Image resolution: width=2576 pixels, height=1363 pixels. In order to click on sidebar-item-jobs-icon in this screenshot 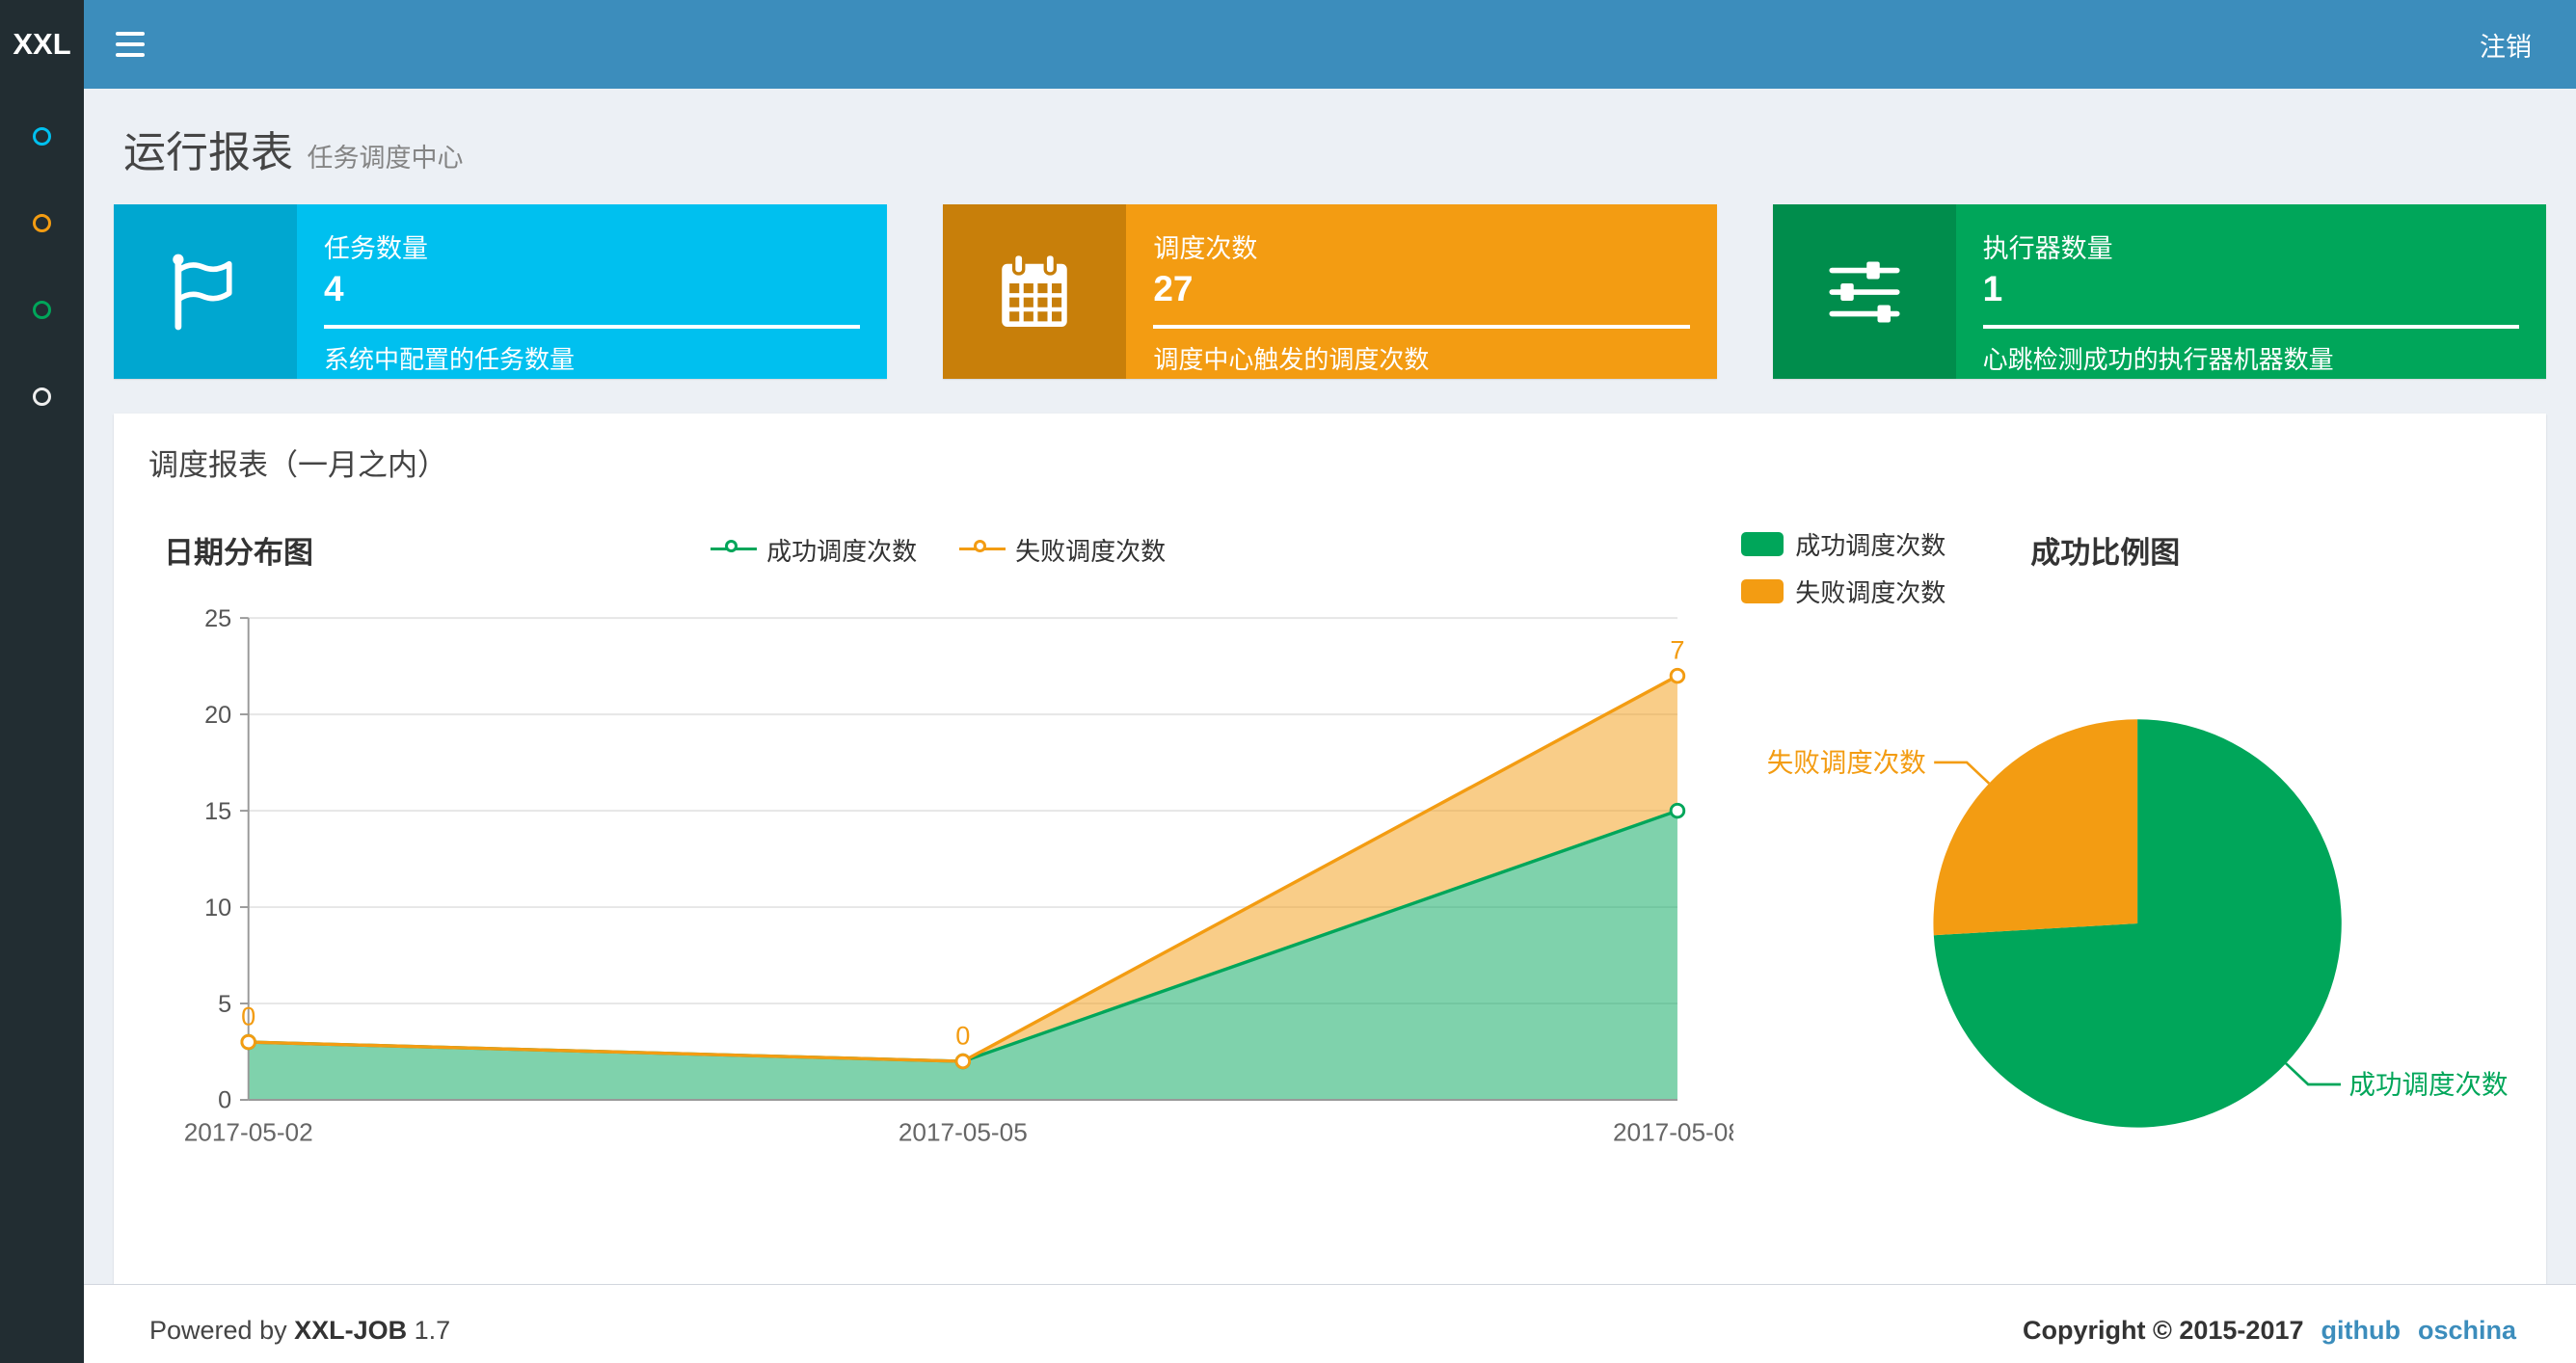, I will do `click(42, 223)`.